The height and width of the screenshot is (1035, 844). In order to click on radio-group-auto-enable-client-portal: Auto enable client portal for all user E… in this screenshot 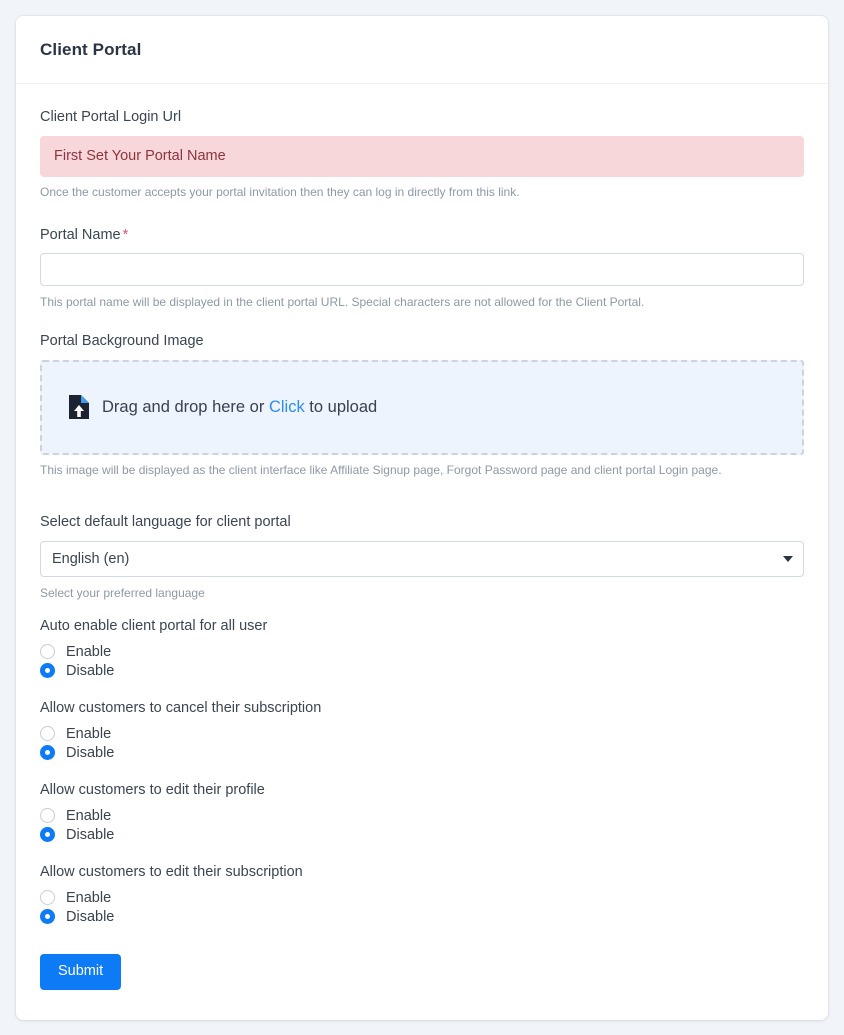, I will do `click(422, 648)`.